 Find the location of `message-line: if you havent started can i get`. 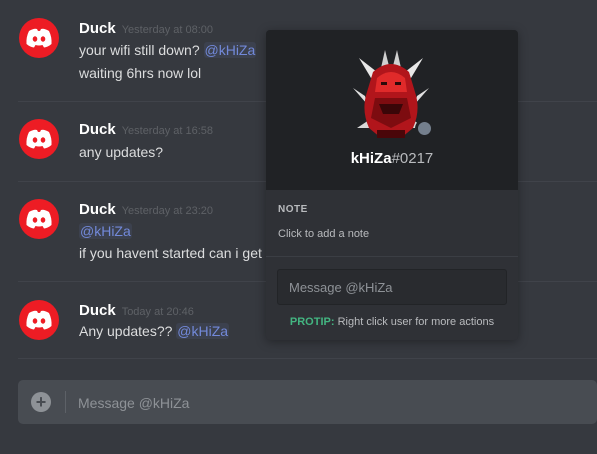

message-line: if you havent started can i get is located at coordinates (170, 253).